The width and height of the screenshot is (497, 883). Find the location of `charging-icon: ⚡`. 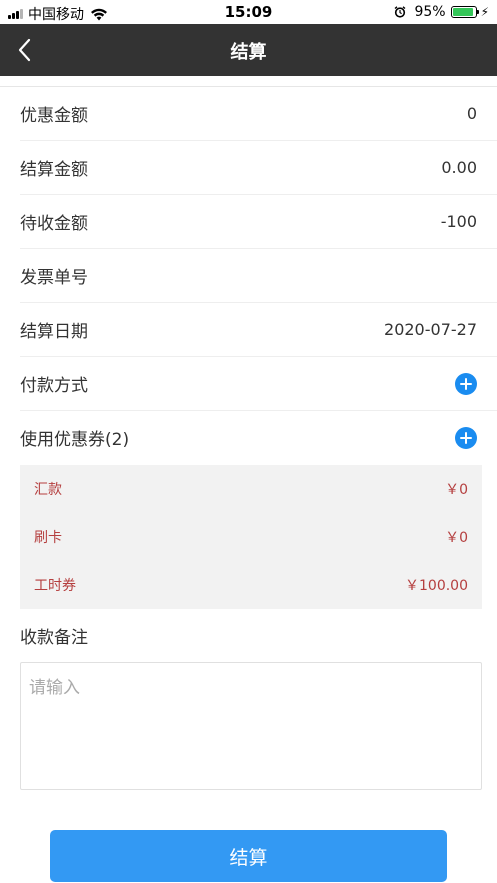

charging-icon: ⚡ is located at coordinates (484, 12).